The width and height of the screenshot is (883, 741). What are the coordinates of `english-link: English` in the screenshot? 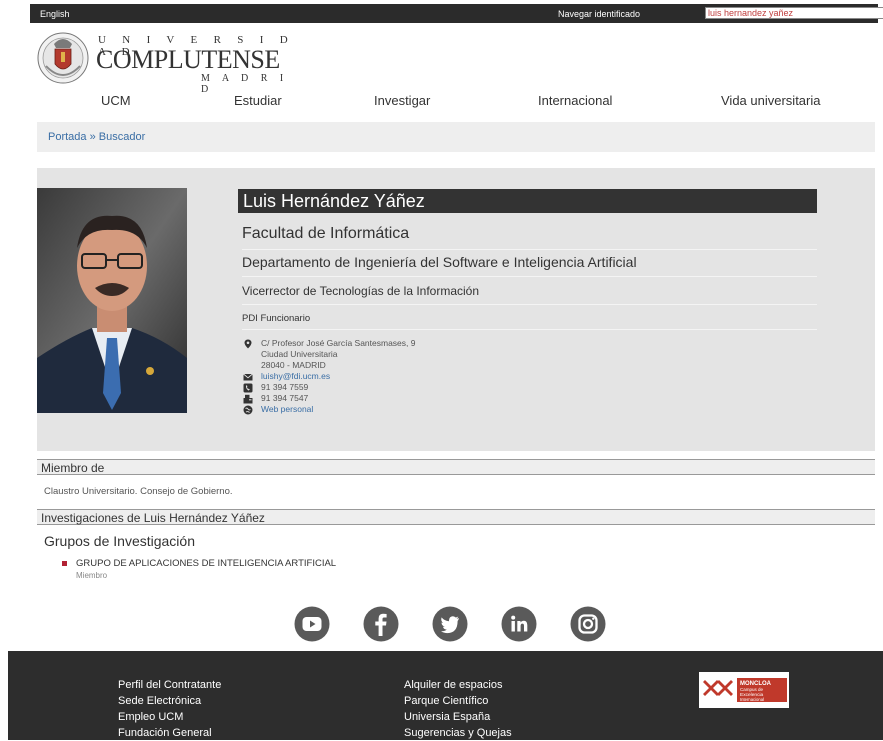 It's located at (55, 14).